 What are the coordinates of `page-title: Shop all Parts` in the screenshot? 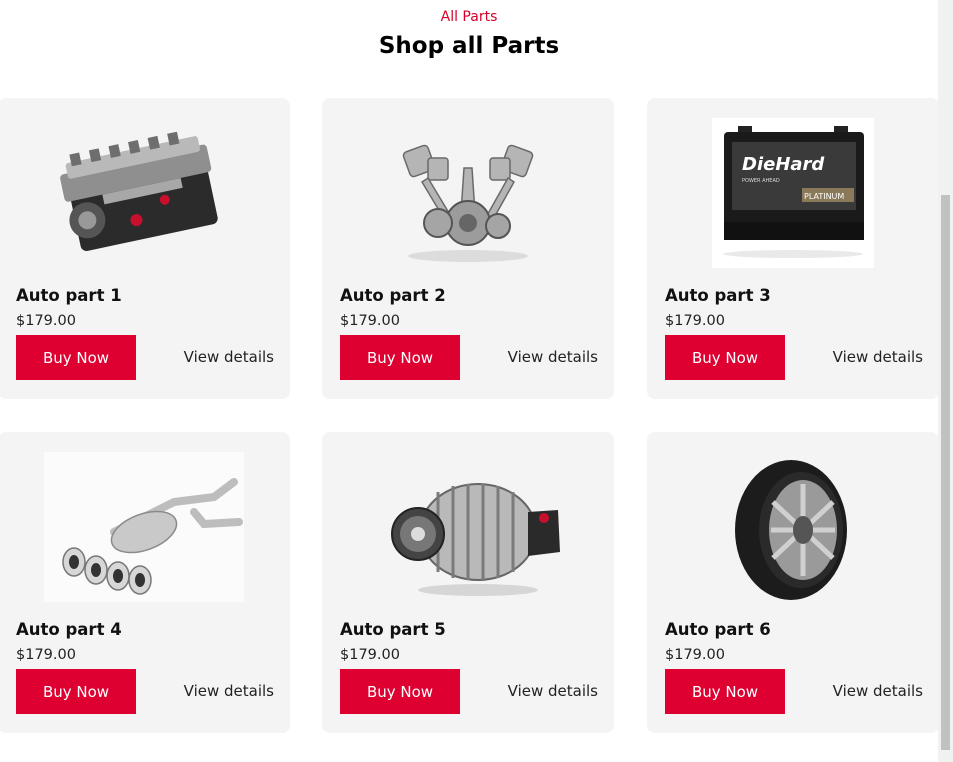 It's located at (469, 46).